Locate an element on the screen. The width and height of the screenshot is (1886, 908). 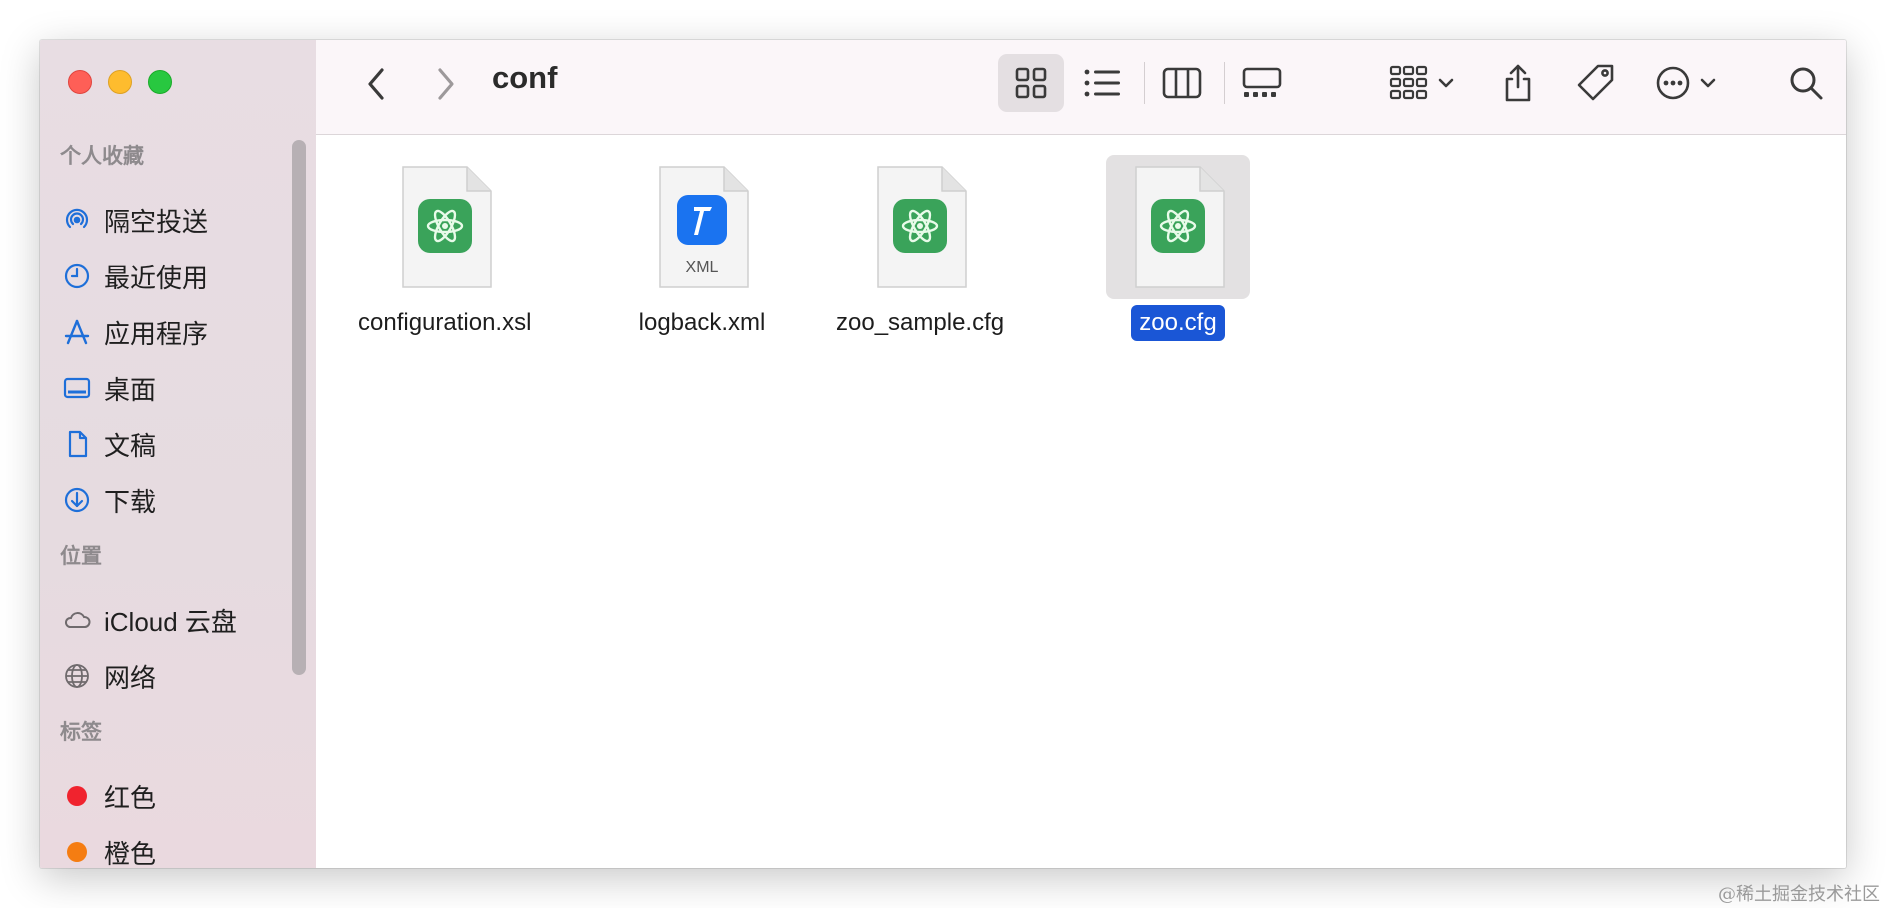
forward-button is located at coordinates (446, 84).